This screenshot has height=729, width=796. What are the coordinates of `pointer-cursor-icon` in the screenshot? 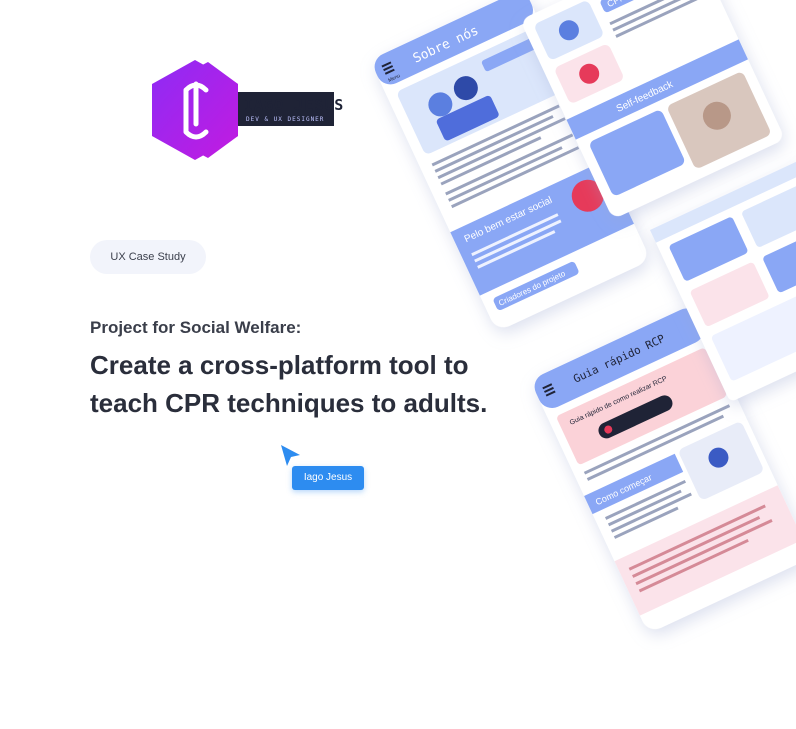 It's located at (290, 455).